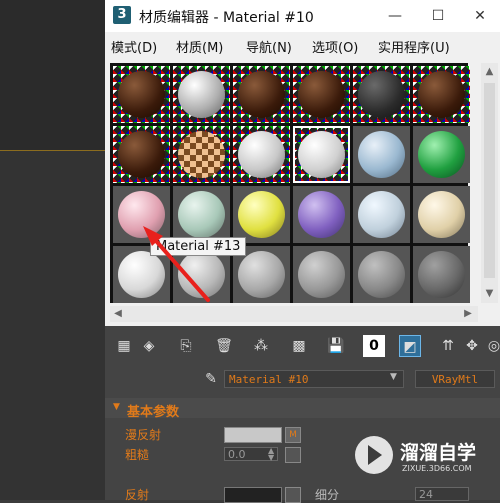  Describe the element at coordinates (293, 455) in the screenshot. I see `roughness-map-button` at that location.